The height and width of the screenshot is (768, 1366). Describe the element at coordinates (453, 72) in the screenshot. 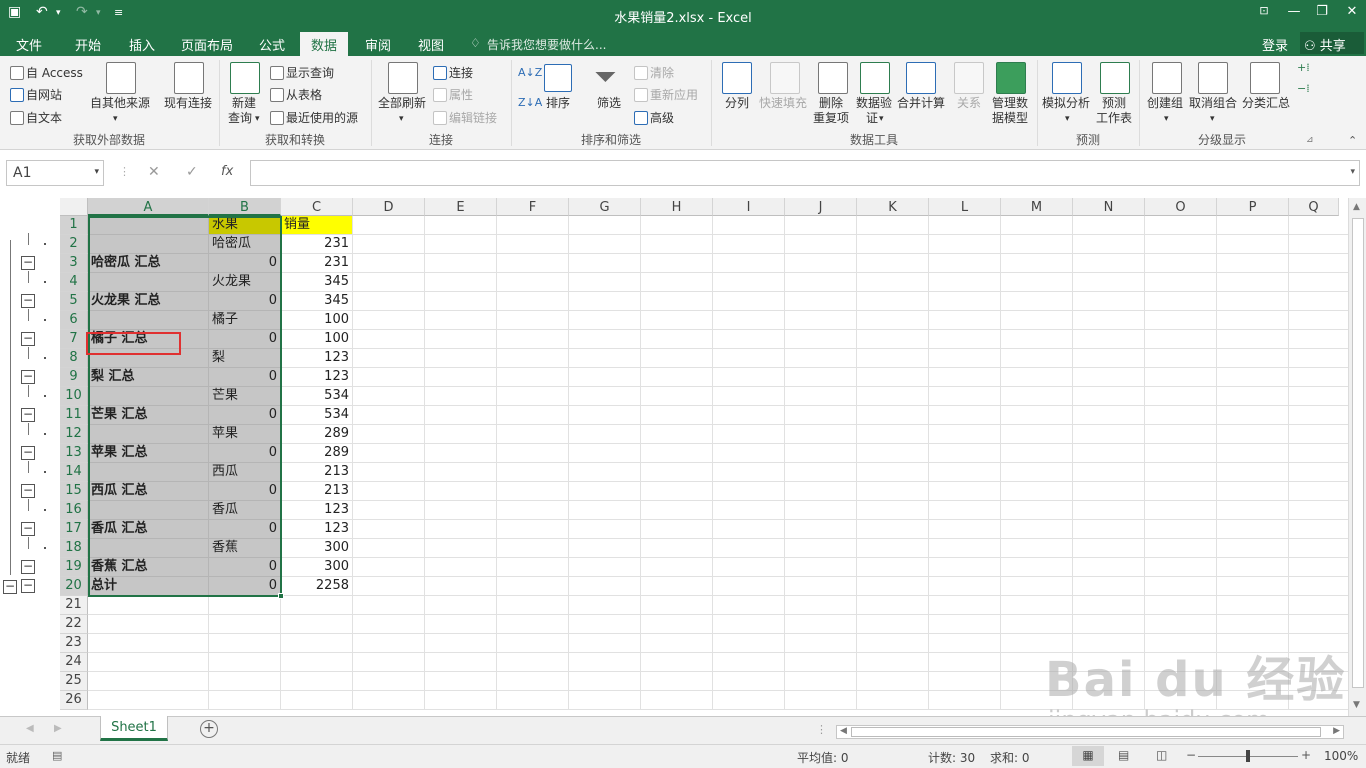

I see `connections-button: 连接` at that location.